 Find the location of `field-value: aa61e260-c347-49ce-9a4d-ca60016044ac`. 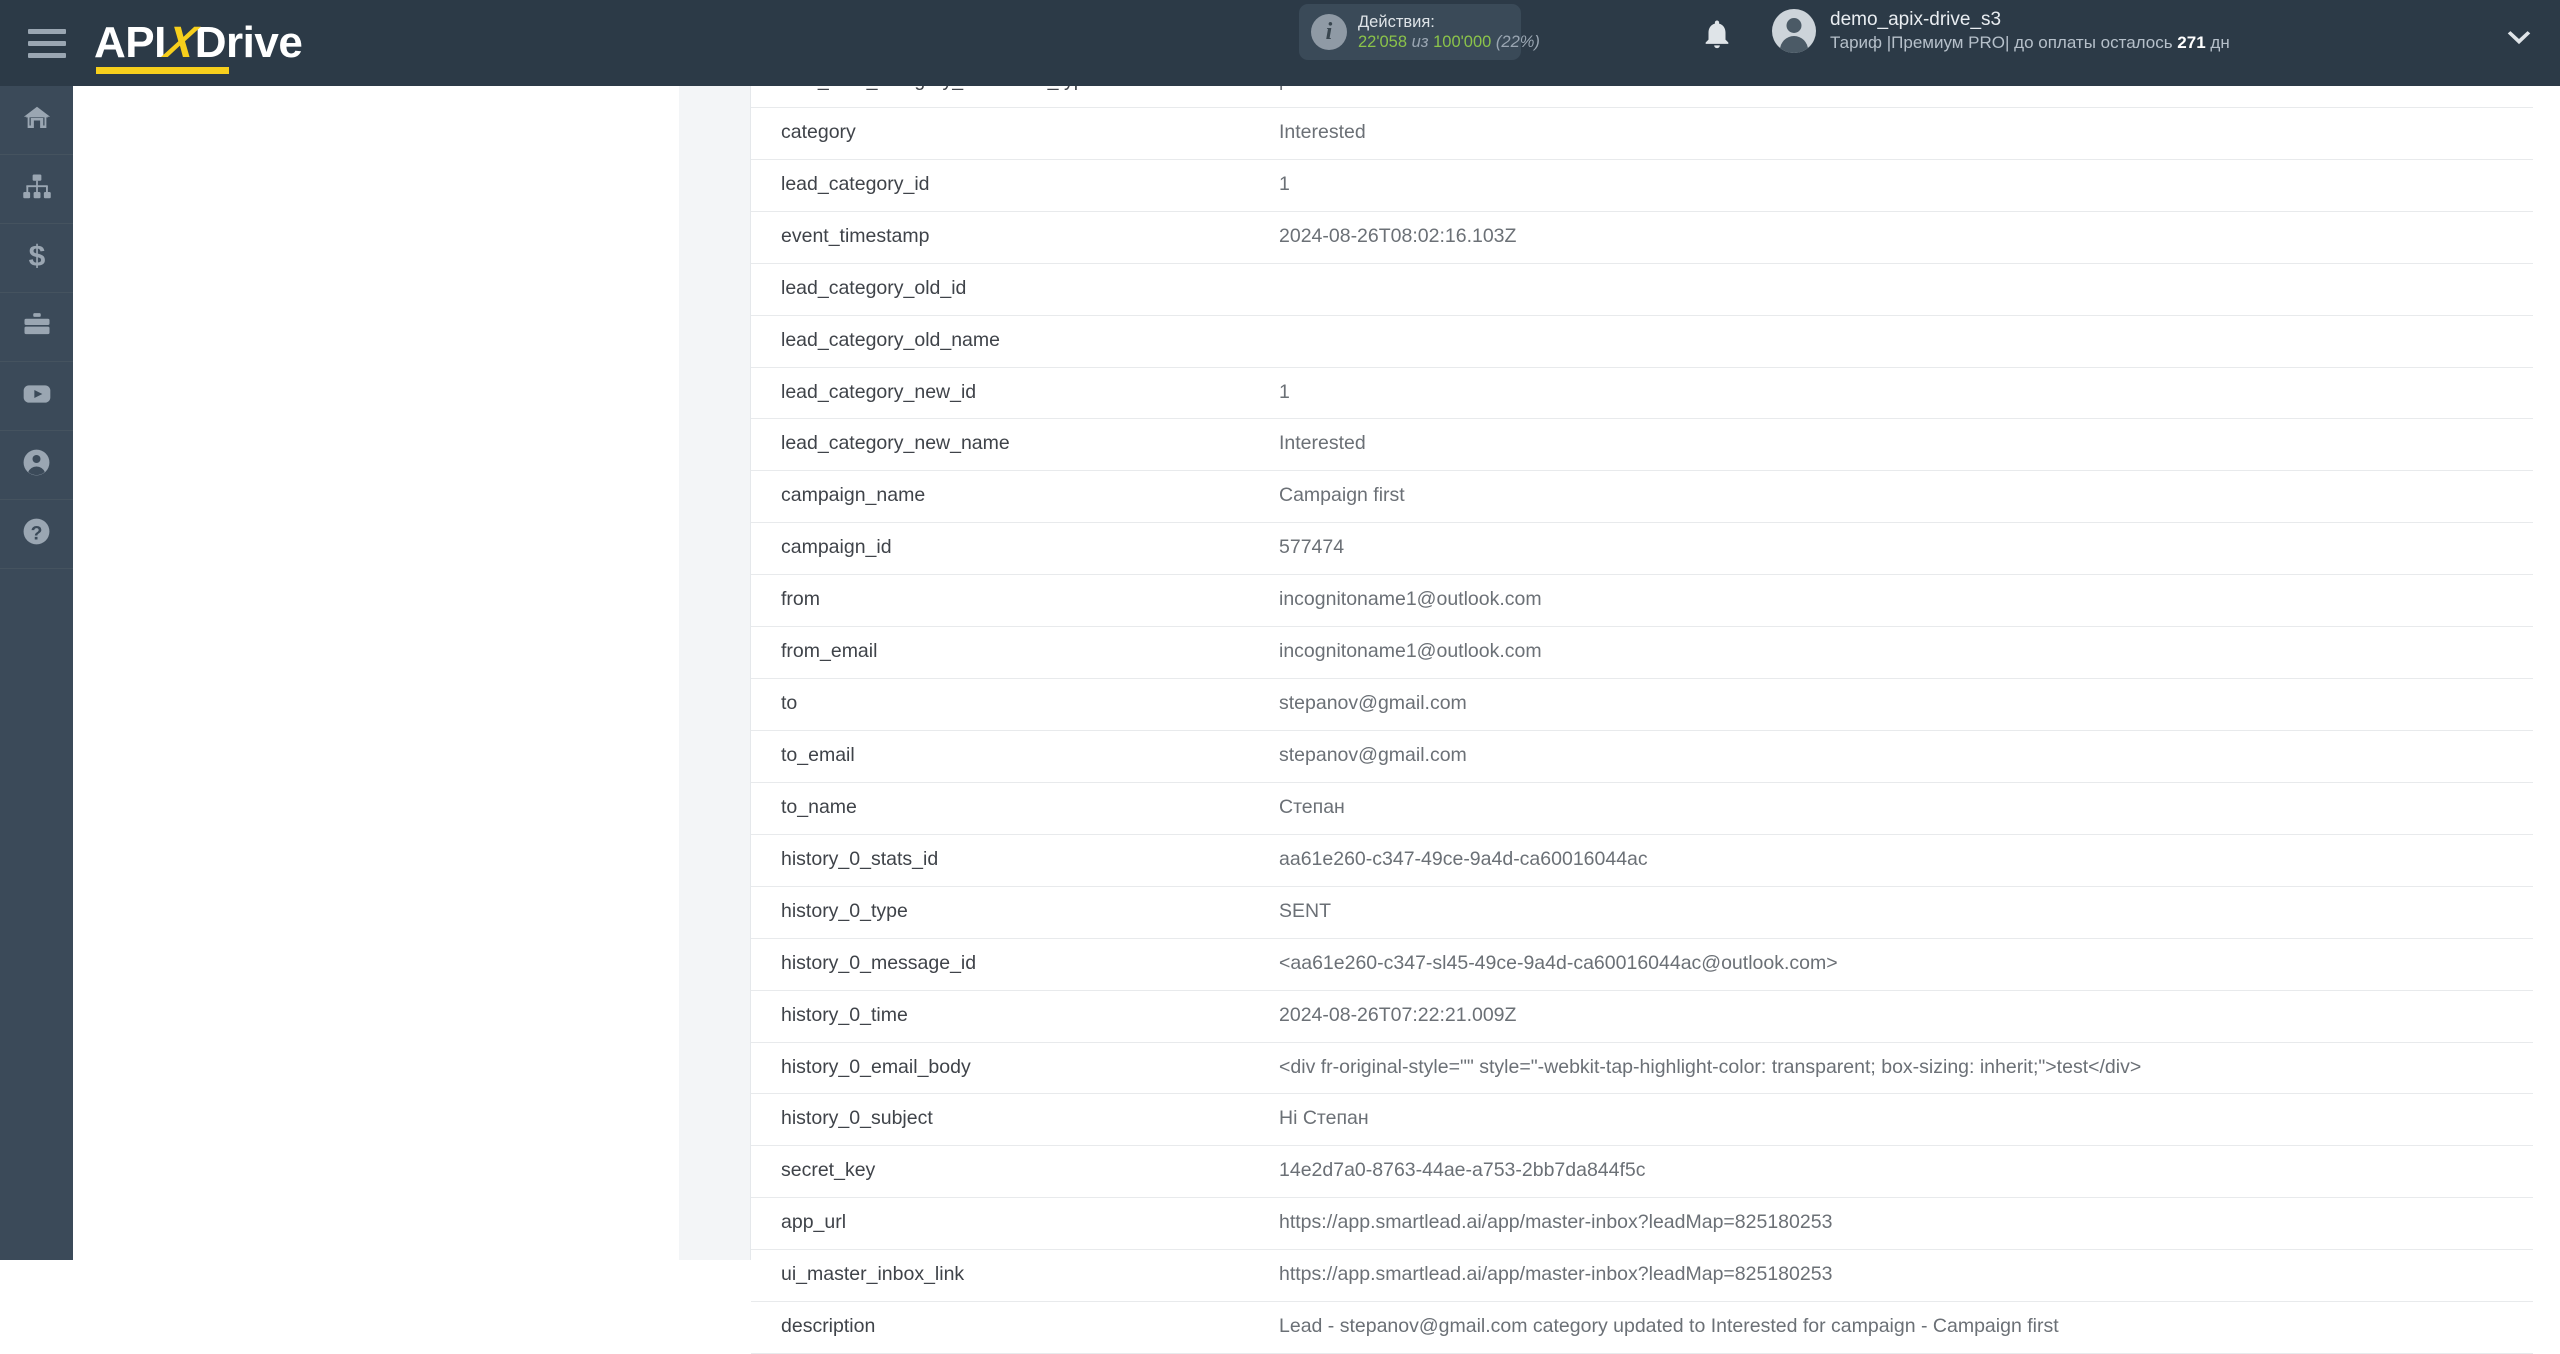

field-value: aa61e260-c347-49ce-9a4d-ca60016044ac is located at coordinates (1906, 860).